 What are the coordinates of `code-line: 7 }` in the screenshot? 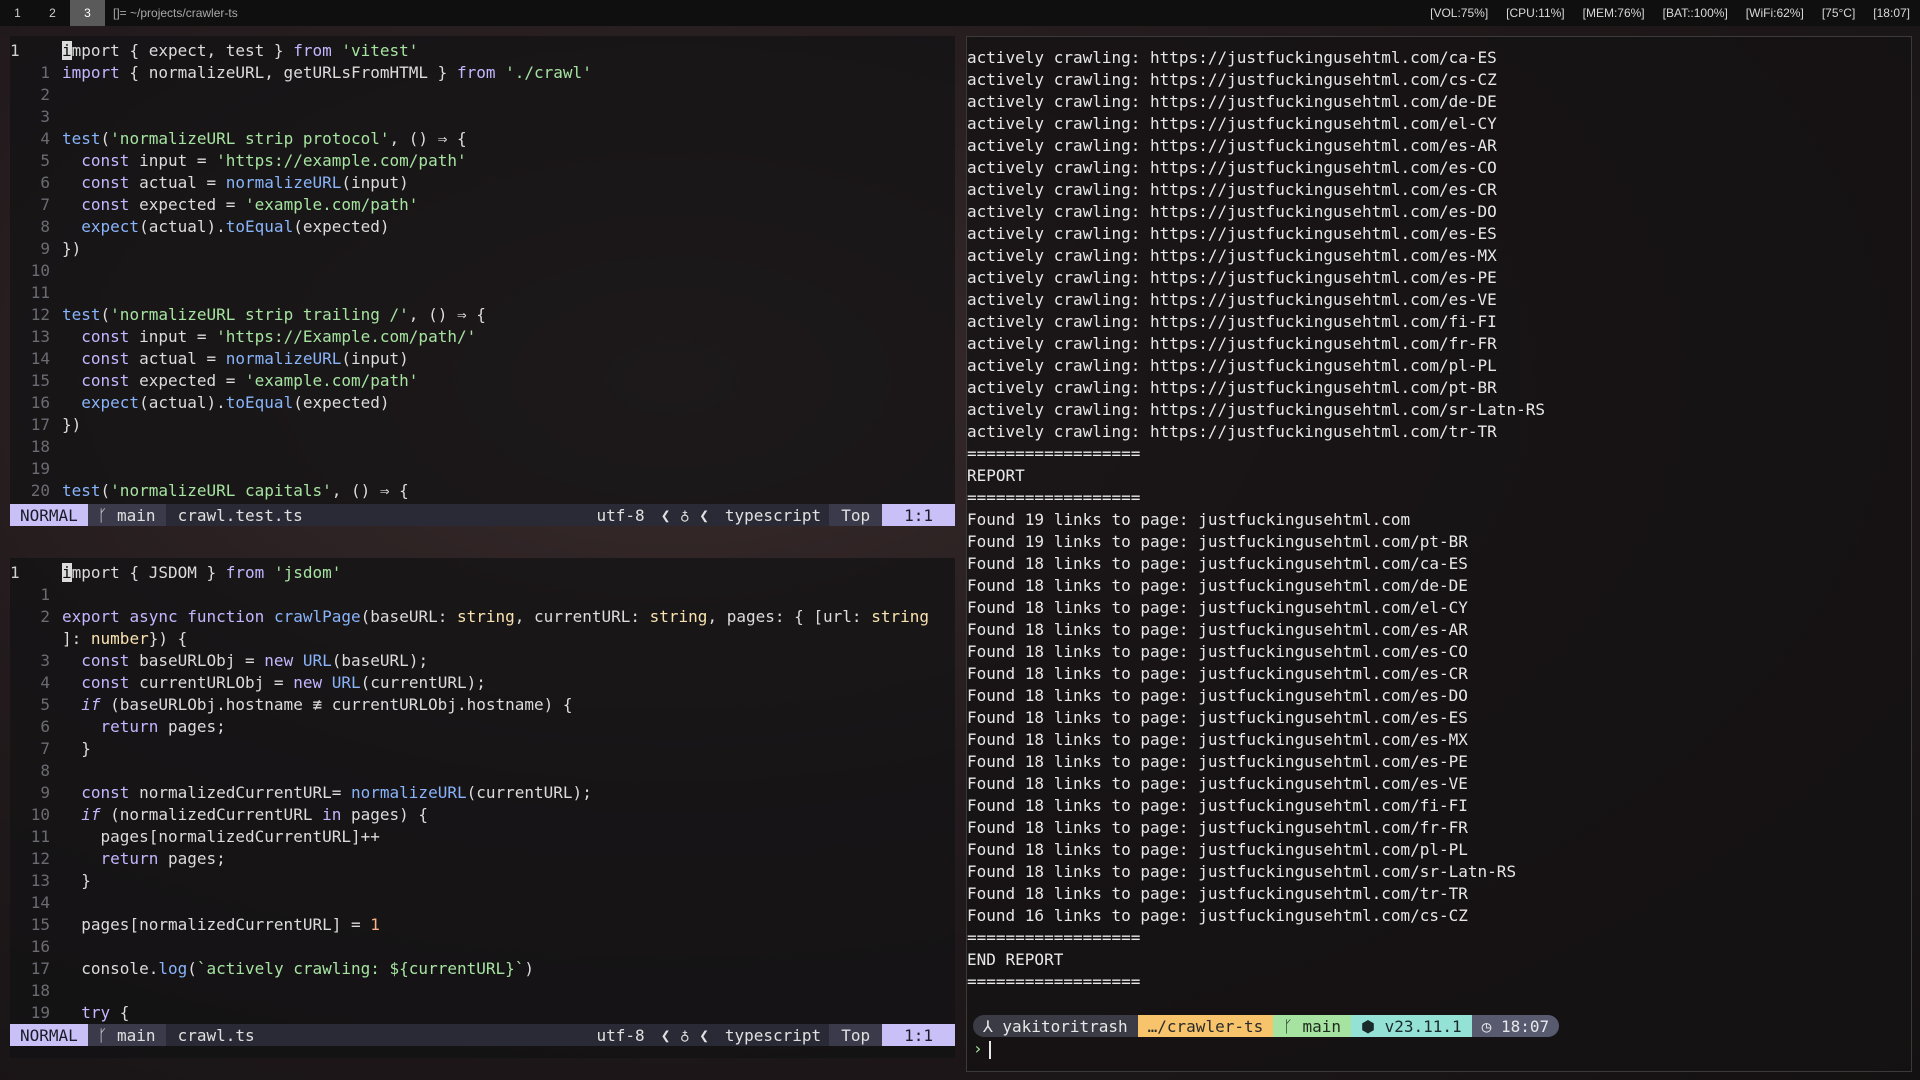 It's located at (482, 749).